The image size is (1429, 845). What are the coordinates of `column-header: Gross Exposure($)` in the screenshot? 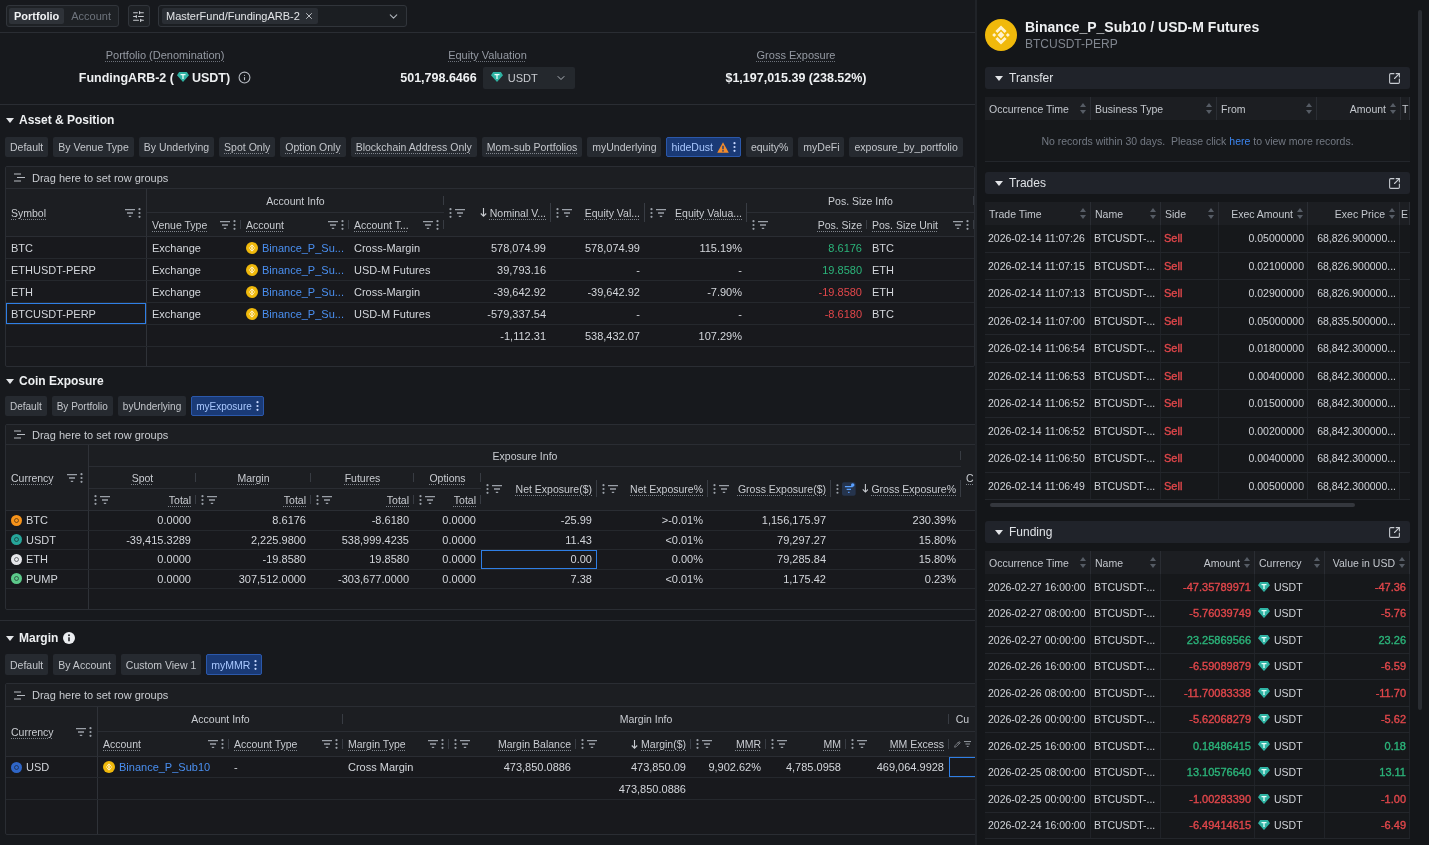 It's located at (781, 488).